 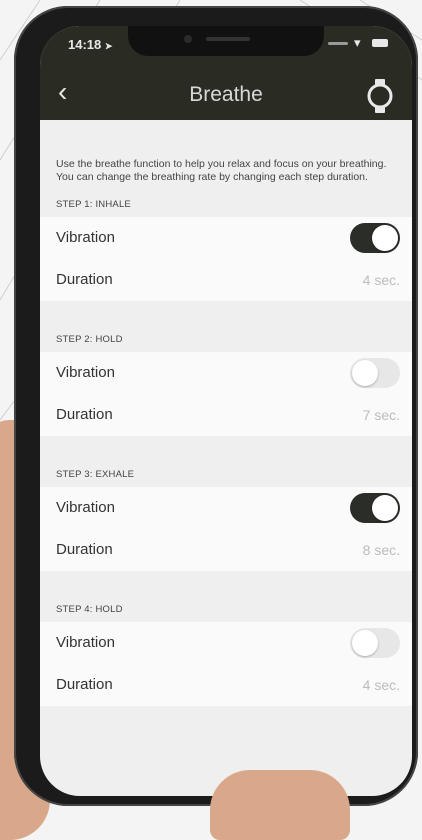 What do you see at coordinates (381, 415) in the screenshot?
I see `duration-value: 7 sec.` at bounding box center [381, 415].